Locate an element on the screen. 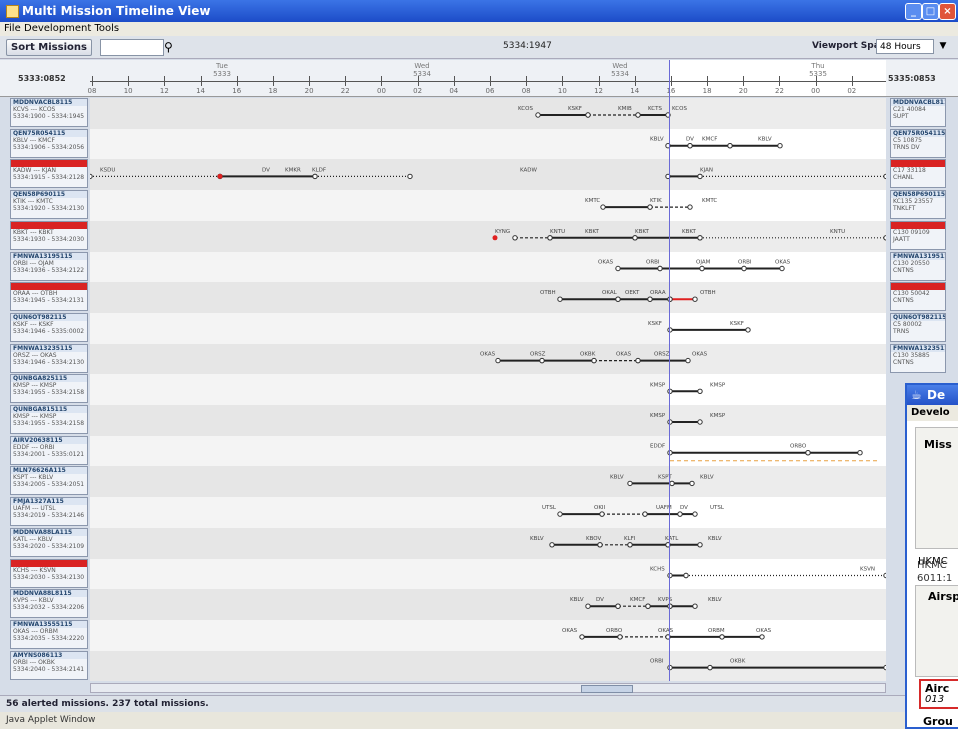 The height and width of the screenshot is (729, 958). mission-detail-card: QEN58P690115 KC135 23557 TNKLFT is located at coordinates (918, 205).